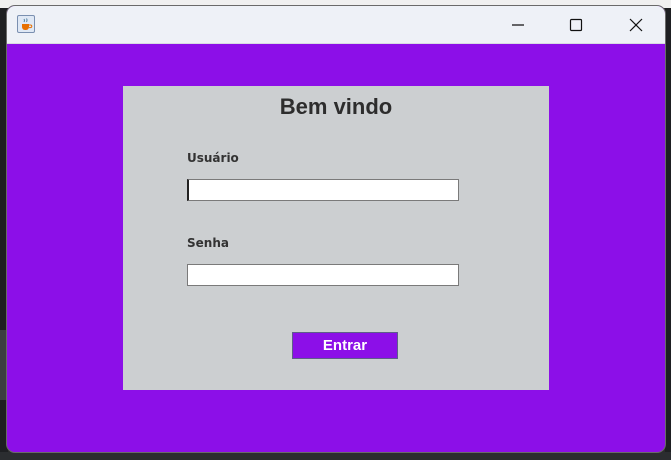 The width and height of the screenshot is (671, 460). What do you see at coordinates (323, 190) in the screenshot?
I see `username-input` at bounding box center [323, 190].